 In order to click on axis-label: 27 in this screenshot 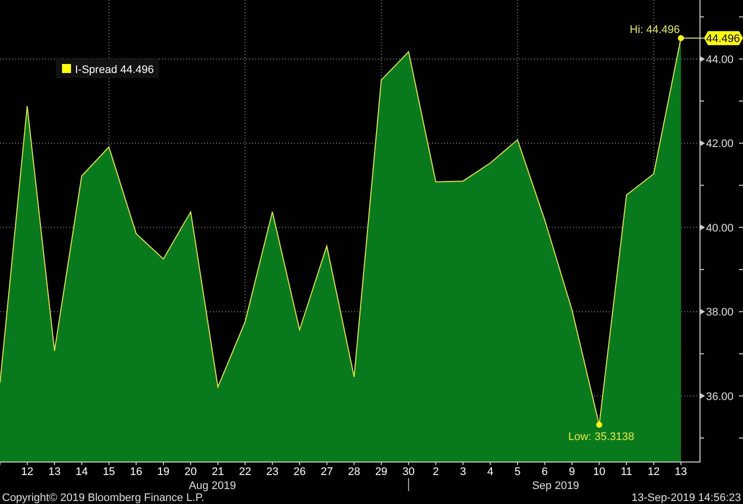, I will do `click(326, 472)`.